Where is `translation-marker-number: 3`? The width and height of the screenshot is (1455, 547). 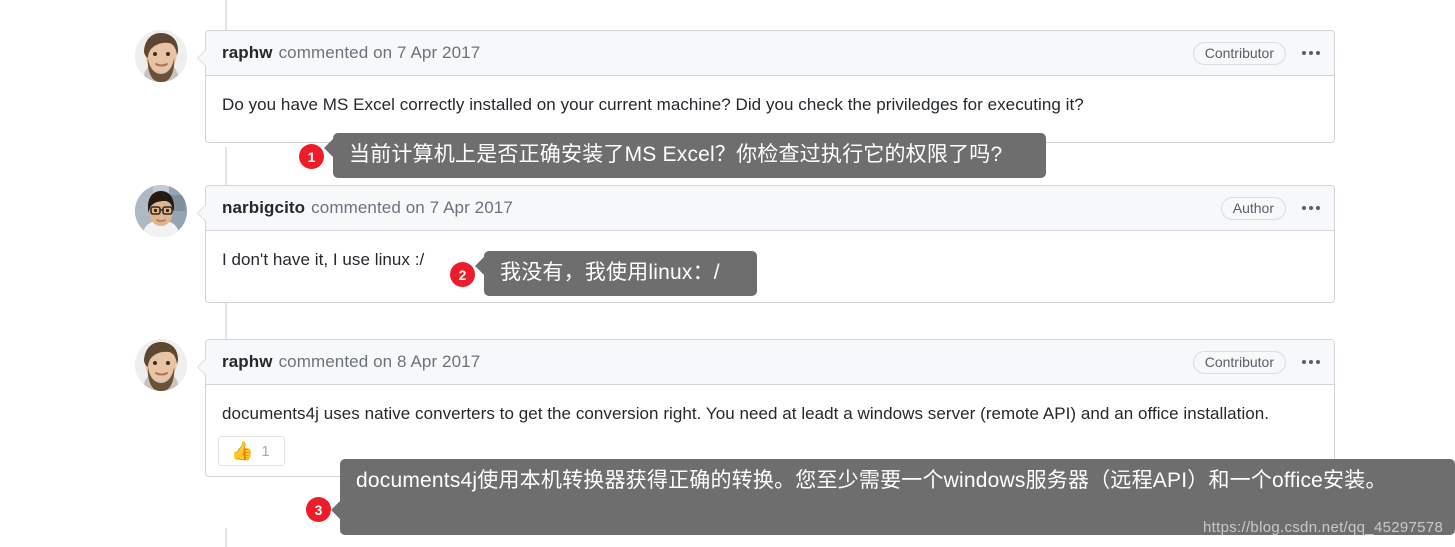
translation-marker-number: 3 is located at coordinates (318, 509).